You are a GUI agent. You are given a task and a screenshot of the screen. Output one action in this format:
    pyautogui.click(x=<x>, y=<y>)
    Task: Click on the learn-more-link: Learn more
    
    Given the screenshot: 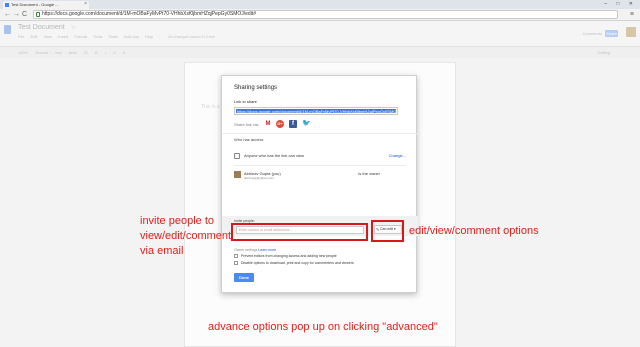 What is the action you would take?
    pyautogui.click(x=267, y=250)
    